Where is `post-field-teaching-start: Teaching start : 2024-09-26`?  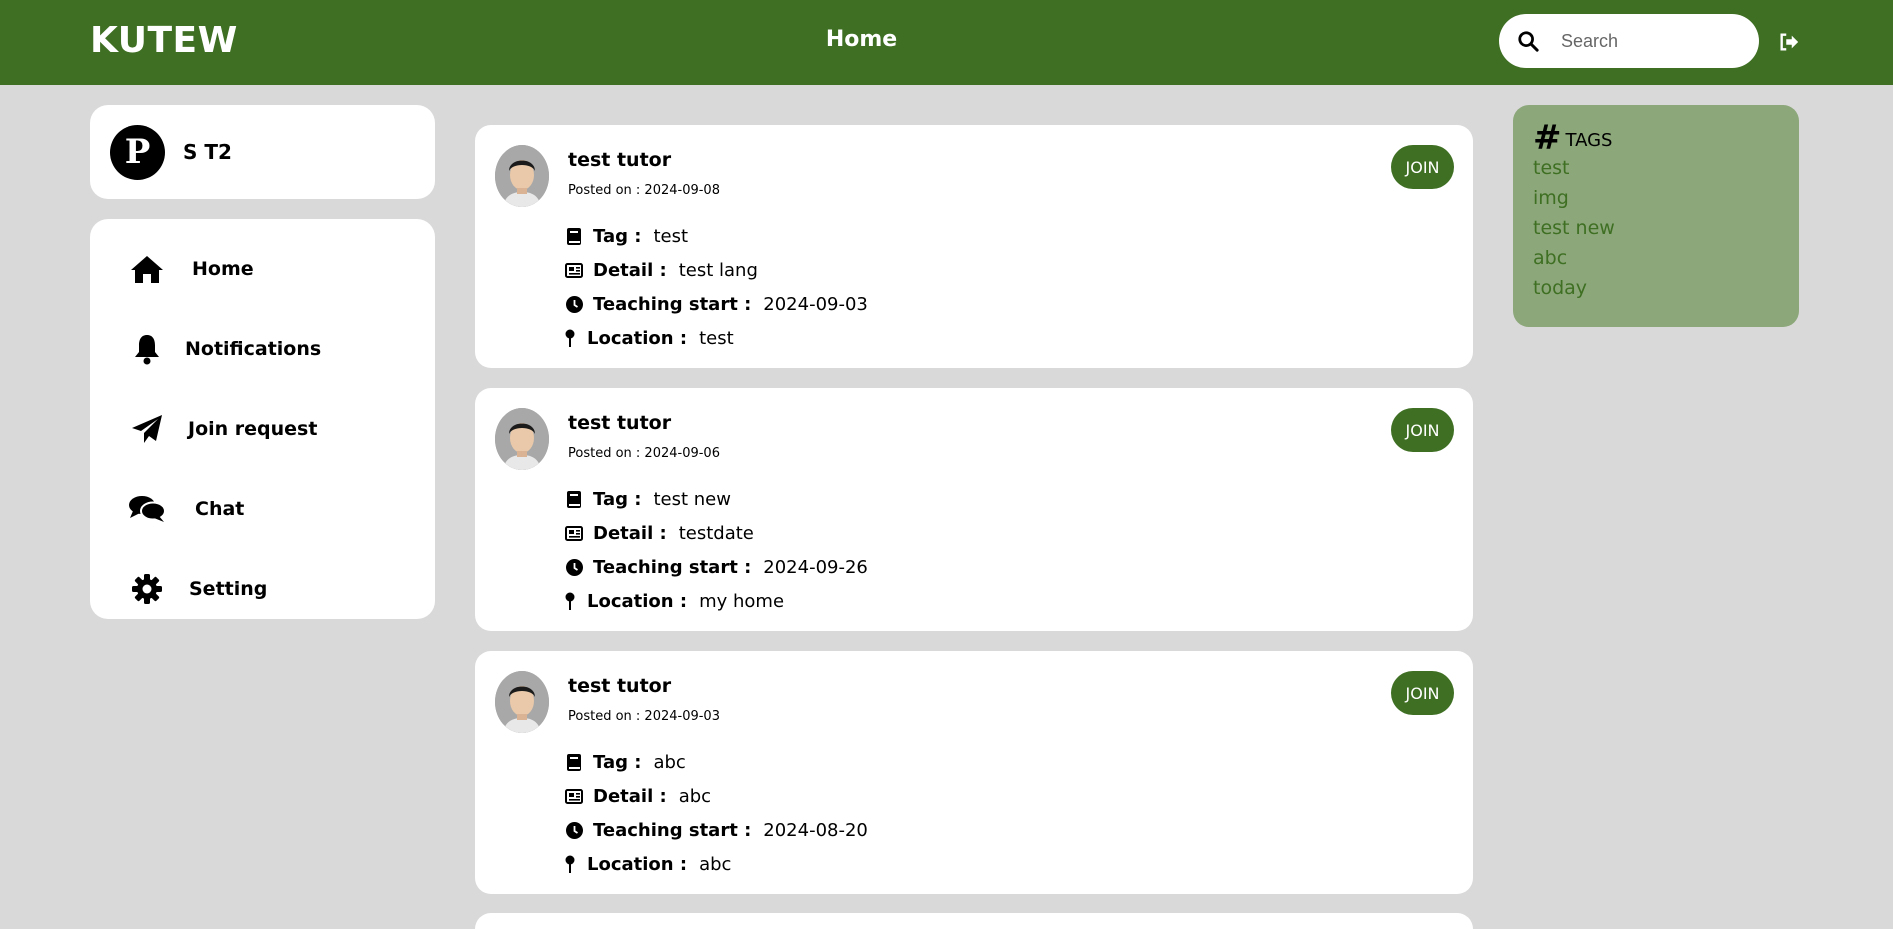
post-field-teaching-start: Teaching start : 2024-09-26 is located at coordinates (716, 567).